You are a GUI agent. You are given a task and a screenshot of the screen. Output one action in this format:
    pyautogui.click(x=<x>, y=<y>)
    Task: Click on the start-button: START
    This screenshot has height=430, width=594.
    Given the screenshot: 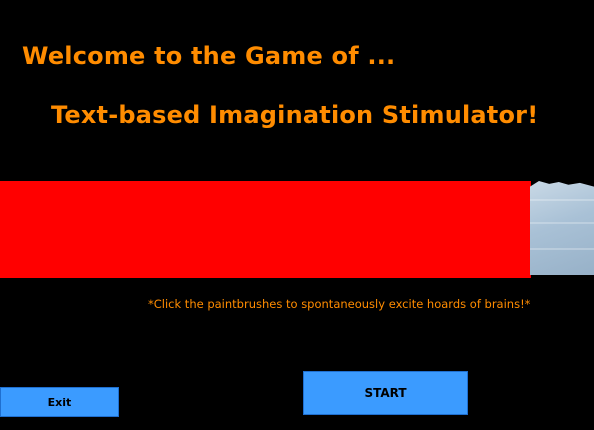 What is the action you would take?
    pyautogui.click(x=385, y=393)
    